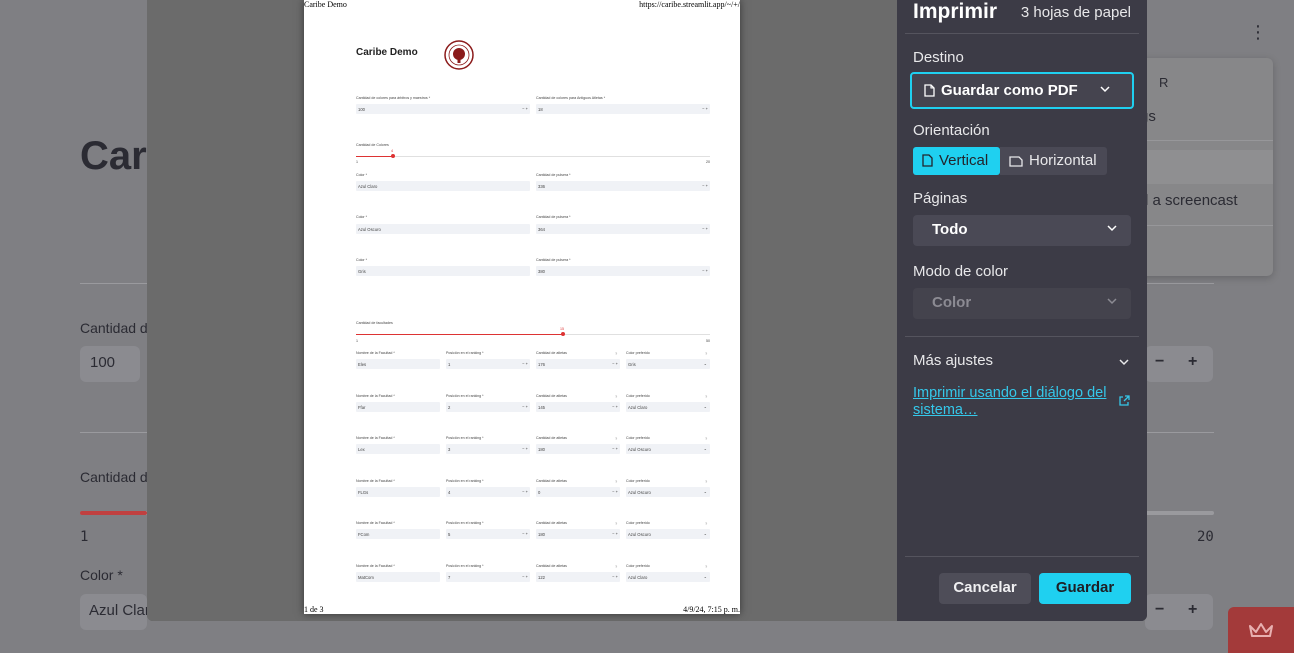 The image size is (1294, 653). Describe the element at coordinates (1009, 90) in the screenshot. I see `destination-value: Guardar como PDF` at that location.